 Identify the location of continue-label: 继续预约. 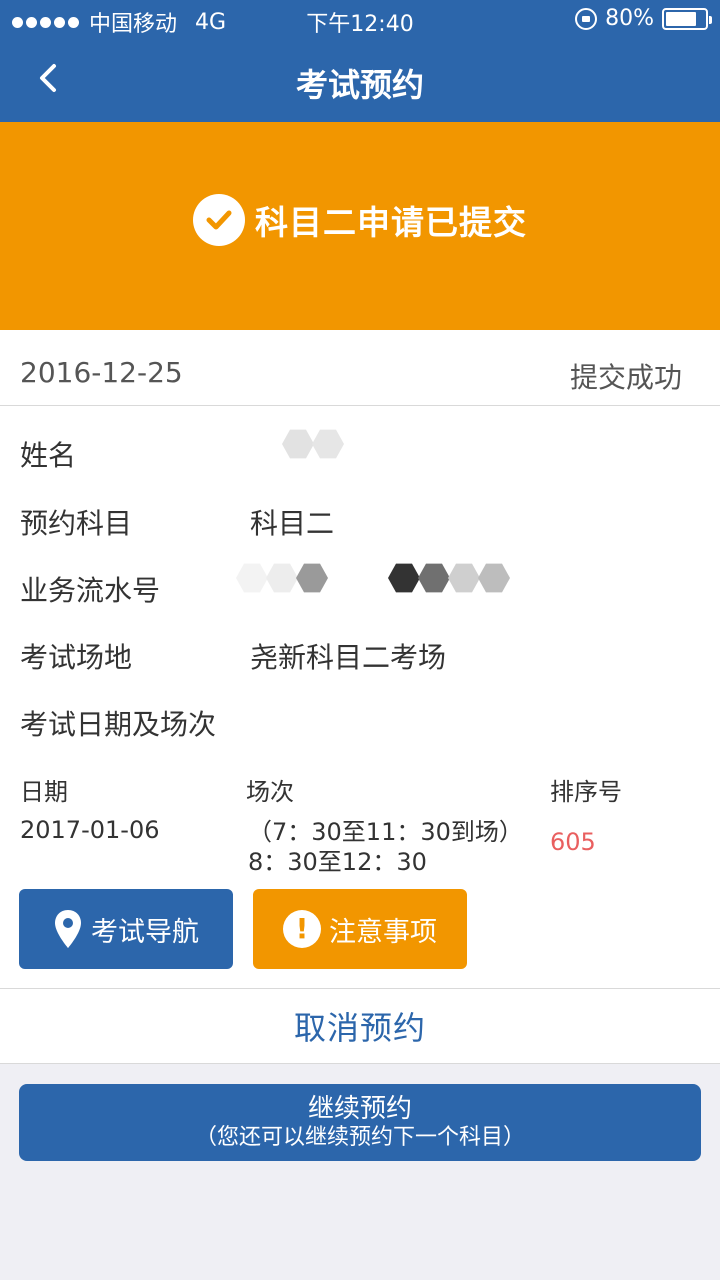
(359, 1109).